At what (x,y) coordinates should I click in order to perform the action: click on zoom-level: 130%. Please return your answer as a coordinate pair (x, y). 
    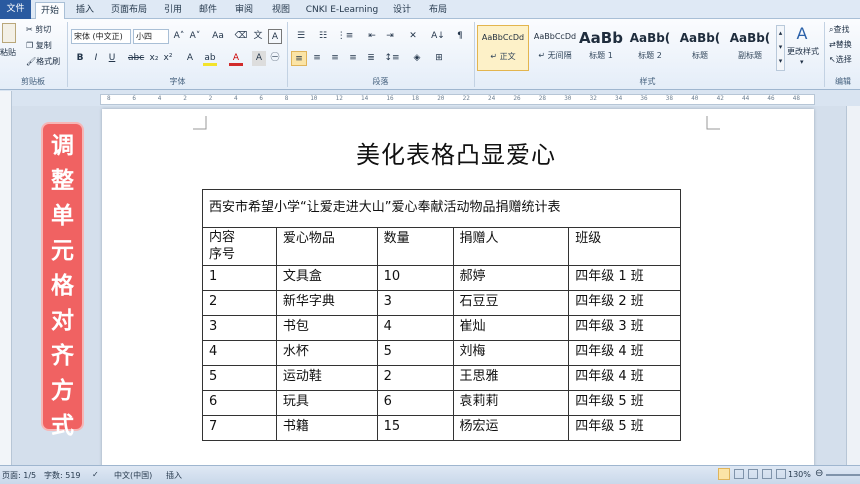
    Looking at the image, I should click on (799, 474).